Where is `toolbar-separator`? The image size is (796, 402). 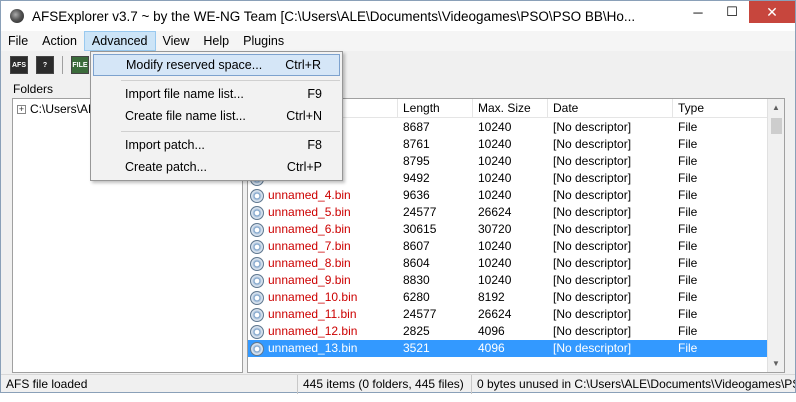
toolbar-separator is located at coordinates (62, 65).